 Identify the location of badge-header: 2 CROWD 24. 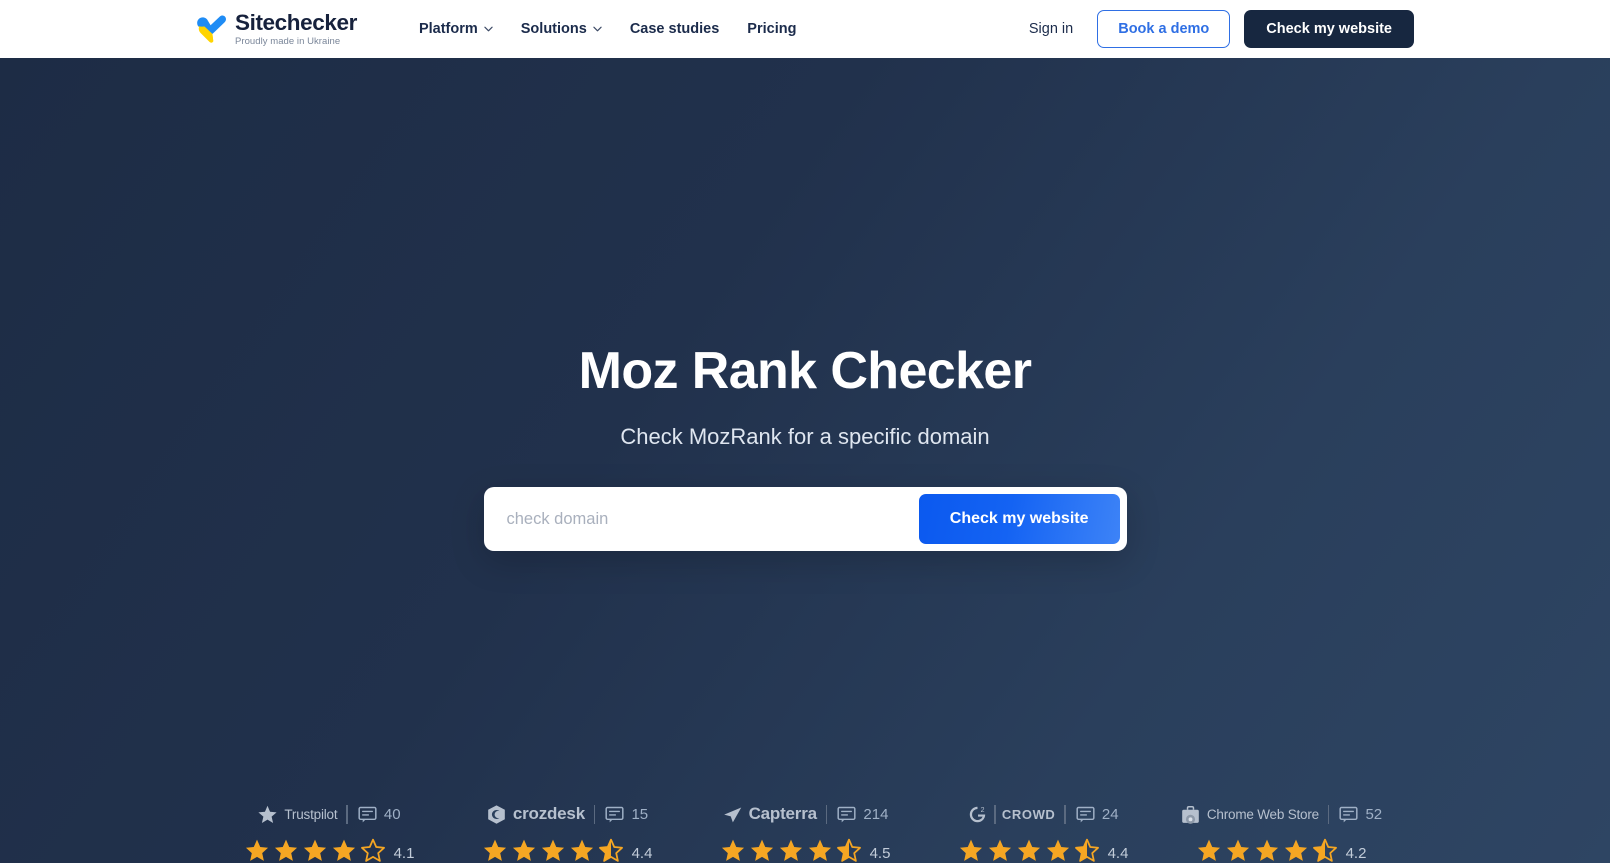
(1043, 814).